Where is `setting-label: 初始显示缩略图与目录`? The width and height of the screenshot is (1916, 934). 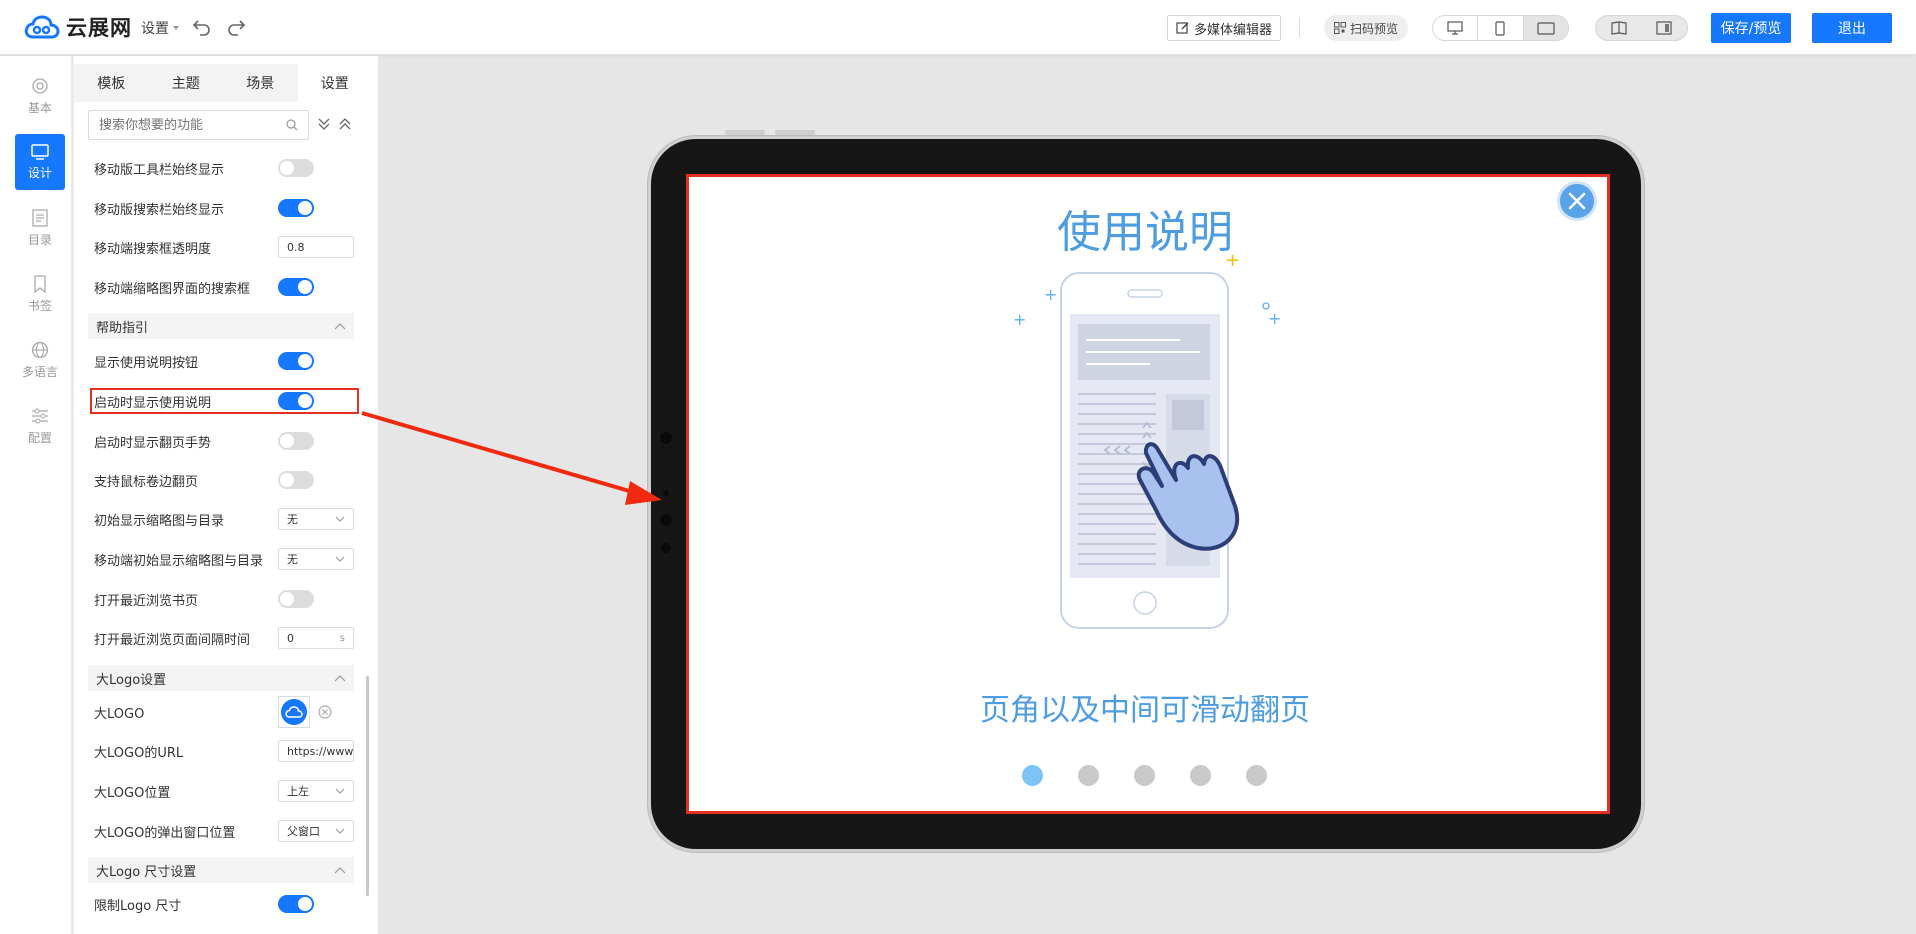 setting-label: 初始显示缩略图与目录 is located at coordinates (159, 521).